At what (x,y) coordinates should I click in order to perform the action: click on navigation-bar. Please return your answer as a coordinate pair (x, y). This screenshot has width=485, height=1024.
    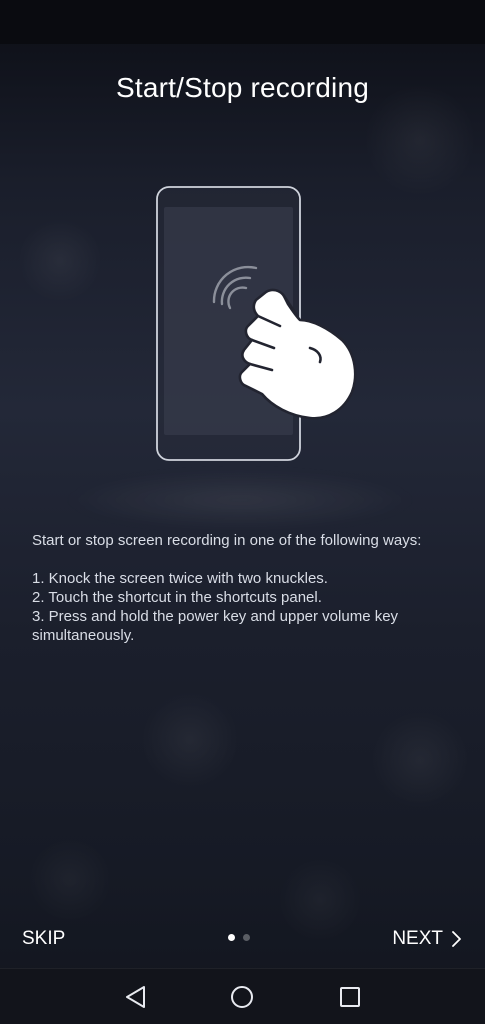
    Looking at the image, I should click on (242, 996).